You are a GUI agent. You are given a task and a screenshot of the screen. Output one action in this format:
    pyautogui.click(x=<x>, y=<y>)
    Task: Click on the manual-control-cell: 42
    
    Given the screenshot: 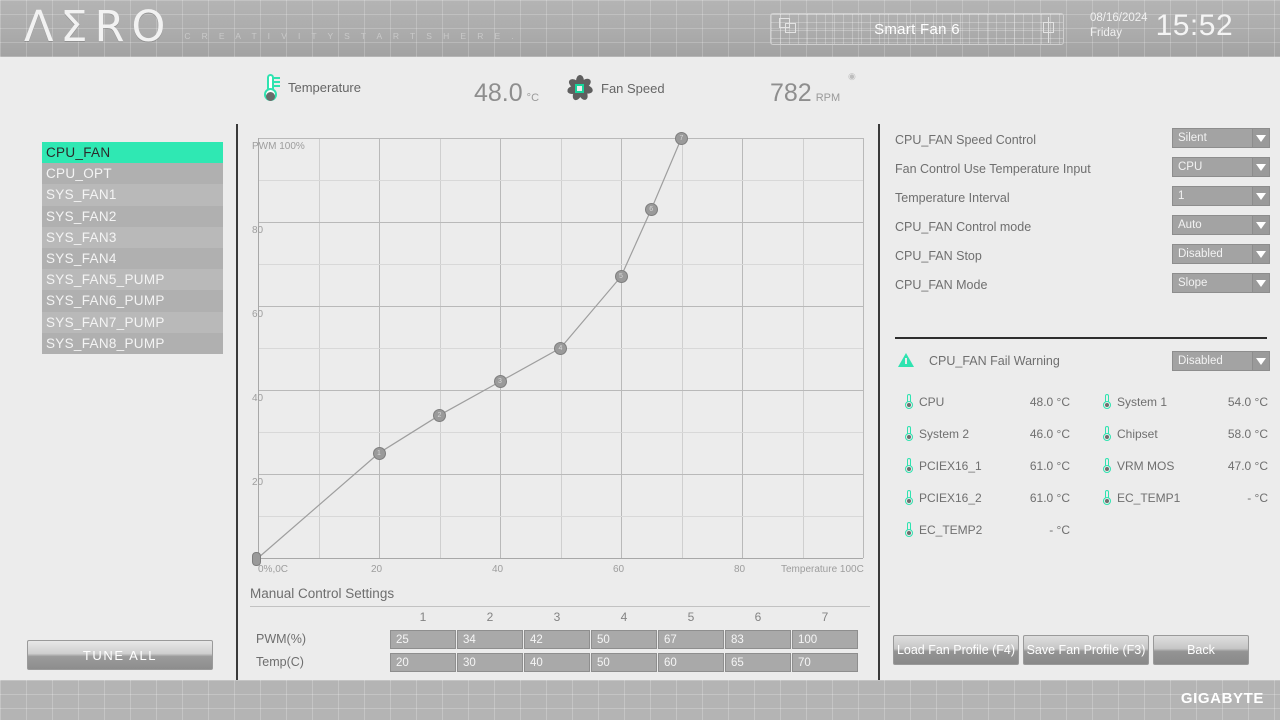 What is the action you would take?
    pyautogui.click(x=557, y=639)
    